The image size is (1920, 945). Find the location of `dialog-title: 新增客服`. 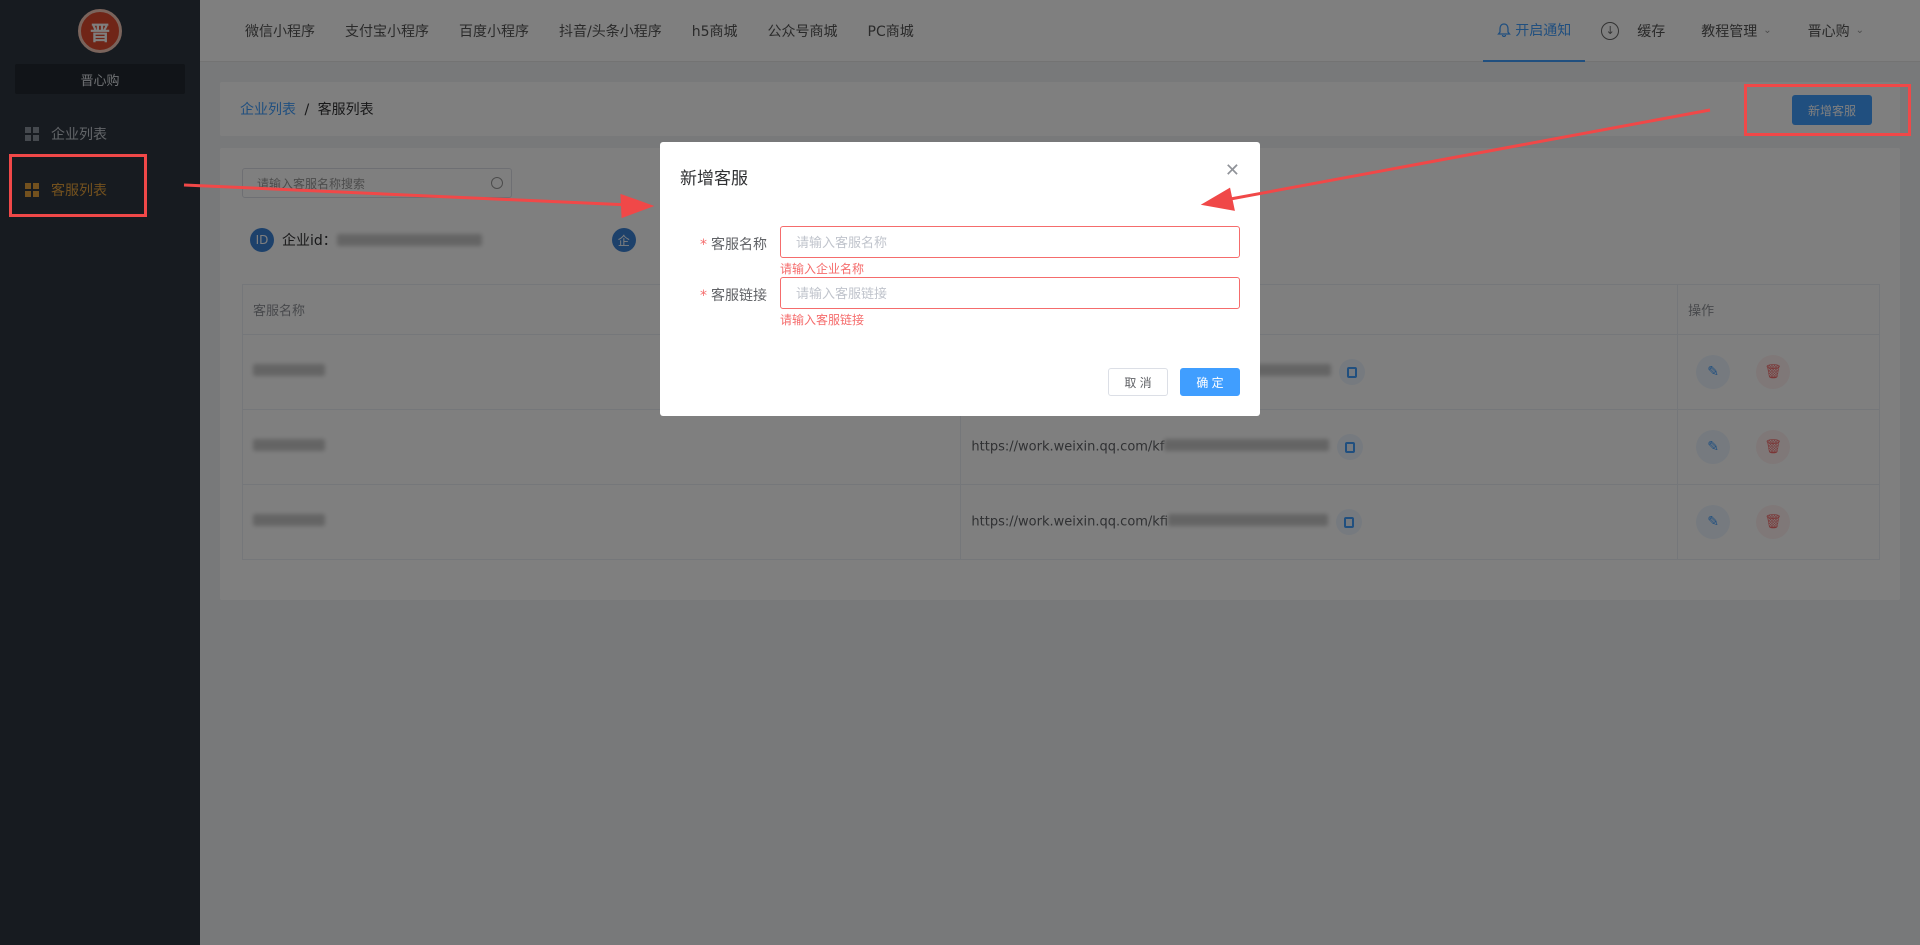

dialog-title: 新增客服 is located at coordinates (714, 179).